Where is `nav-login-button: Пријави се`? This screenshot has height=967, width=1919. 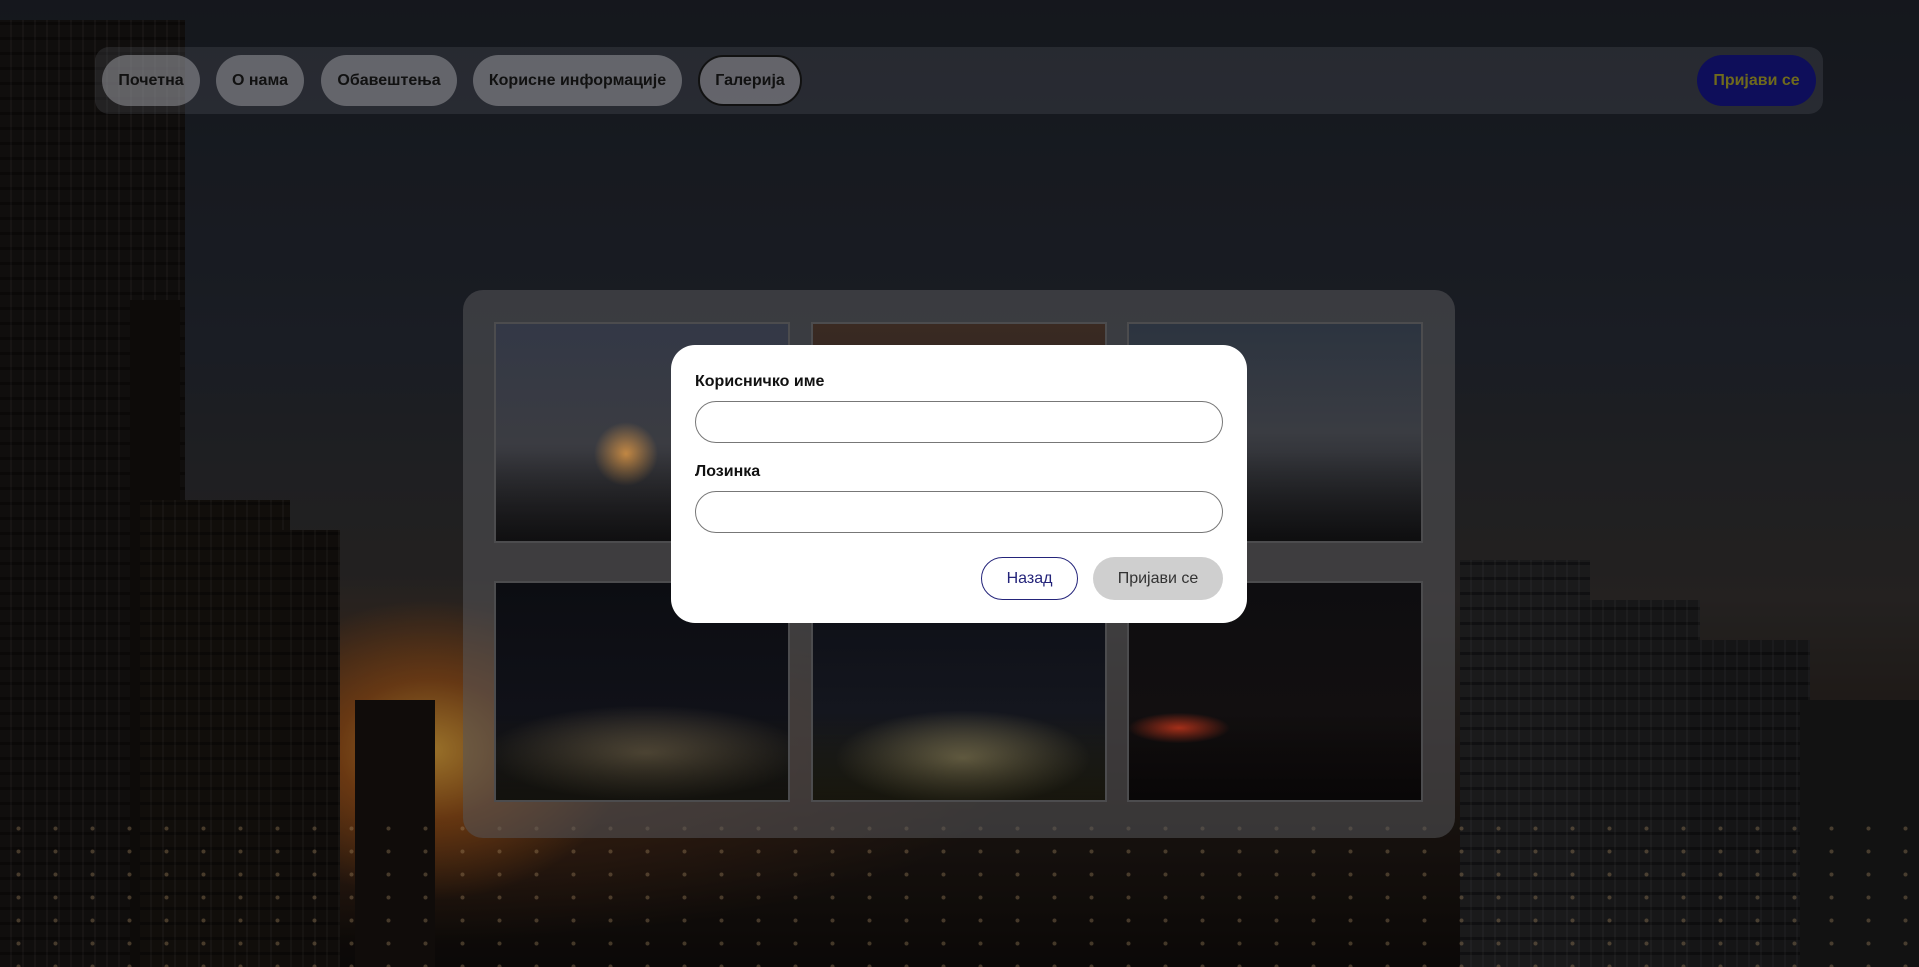 nav-login-button: Пријави се is located at coordinates (1756, 80).